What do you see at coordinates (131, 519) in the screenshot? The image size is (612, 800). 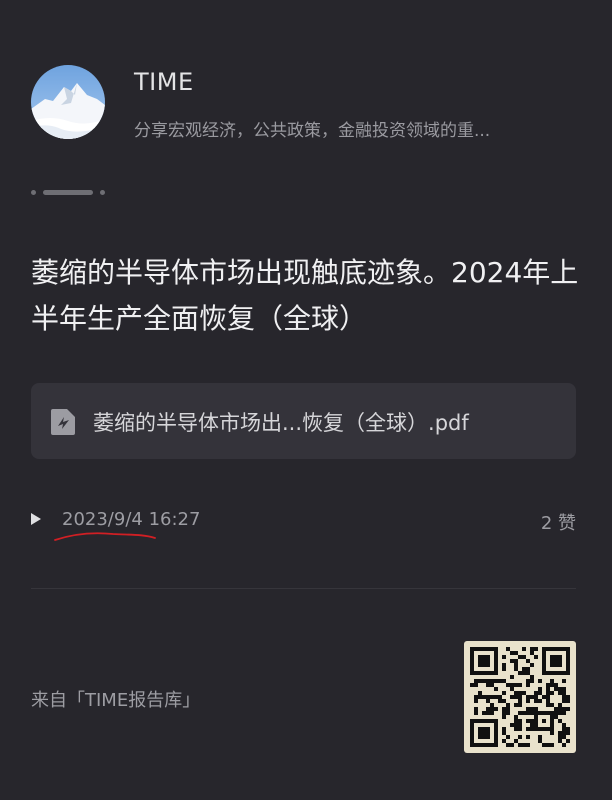 I see `post-date: 2023/9/4 16:27` at bounding box center [131, 519].